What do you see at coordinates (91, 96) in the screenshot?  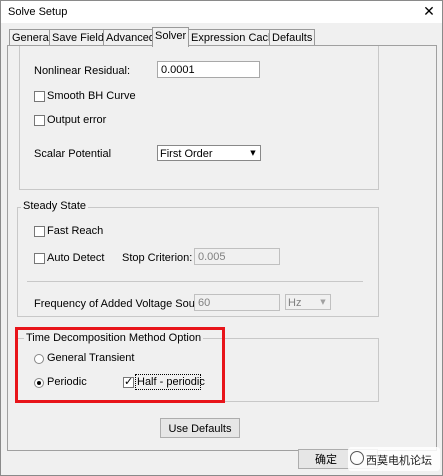 I see `smooth-bh-label: Smooth BH Curve` at bounding box center [91, 96].